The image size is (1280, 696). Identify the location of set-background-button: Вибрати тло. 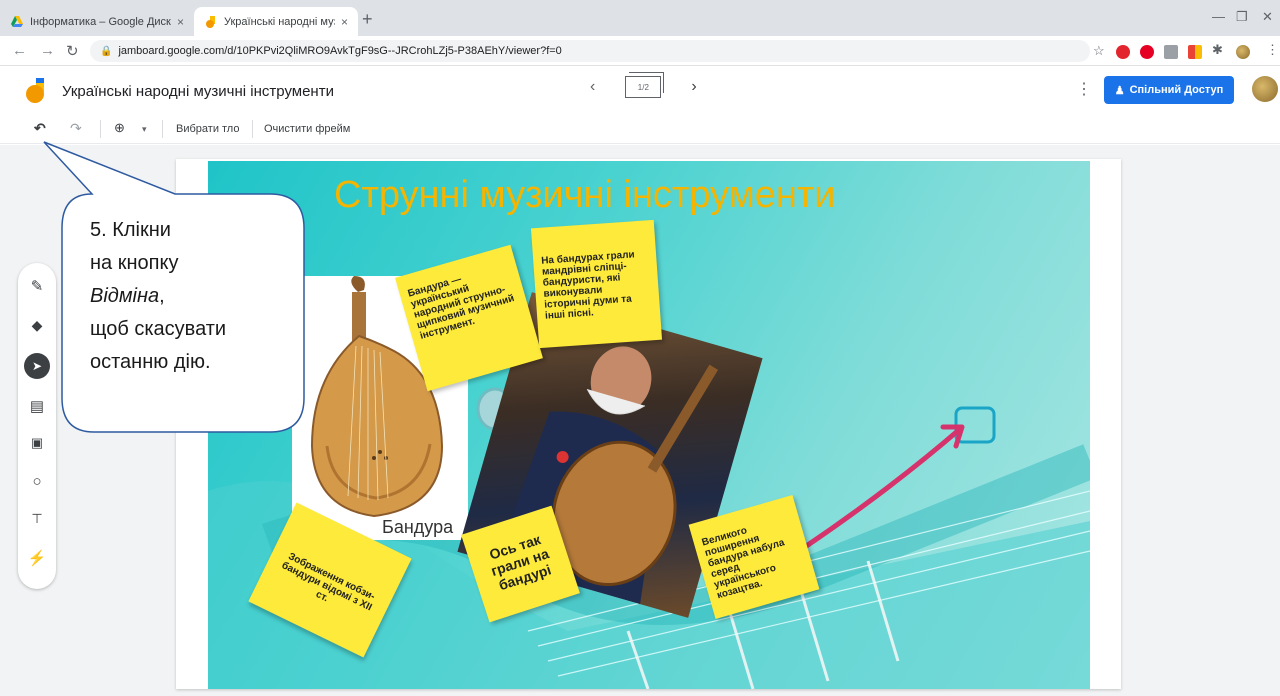
(207, 129).